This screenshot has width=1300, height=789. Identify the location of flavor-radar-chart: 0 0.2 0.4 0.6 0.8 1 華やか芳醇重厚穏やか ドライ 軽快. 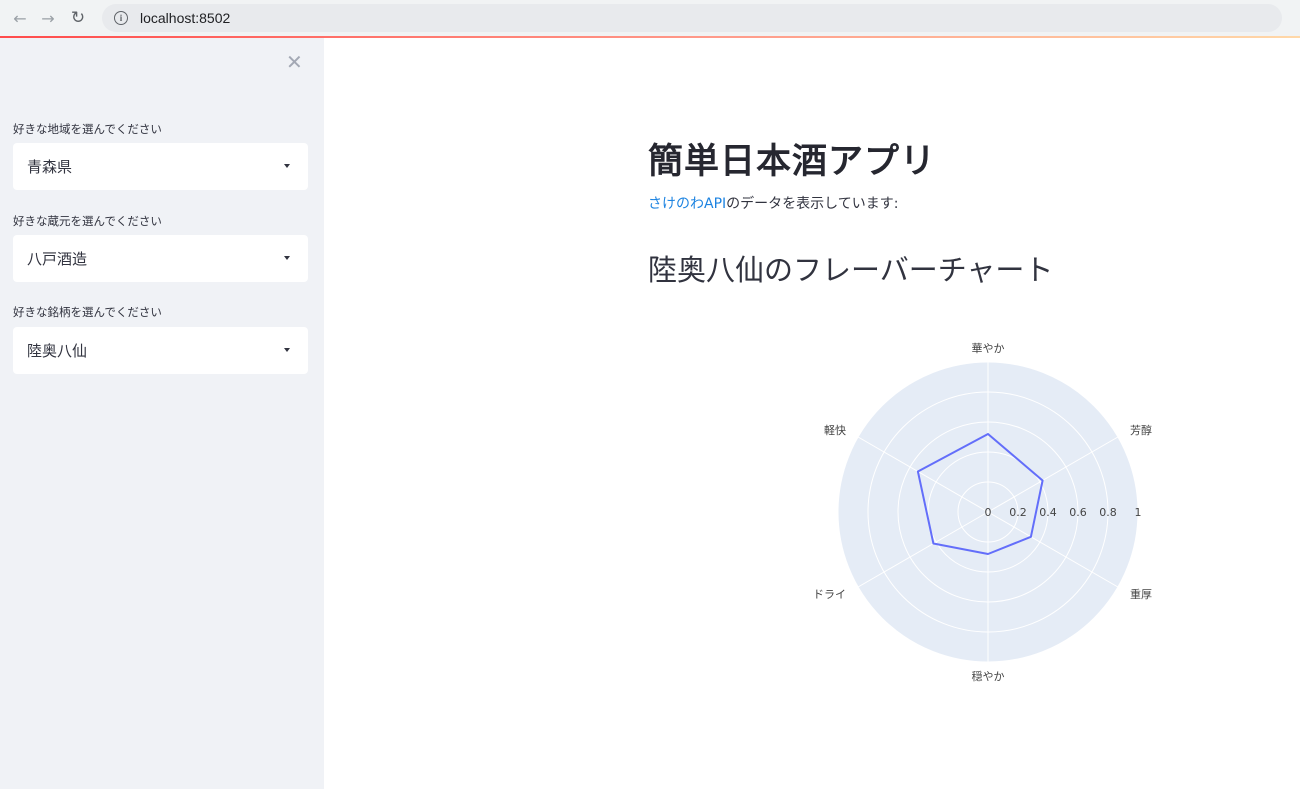
(982, 512).